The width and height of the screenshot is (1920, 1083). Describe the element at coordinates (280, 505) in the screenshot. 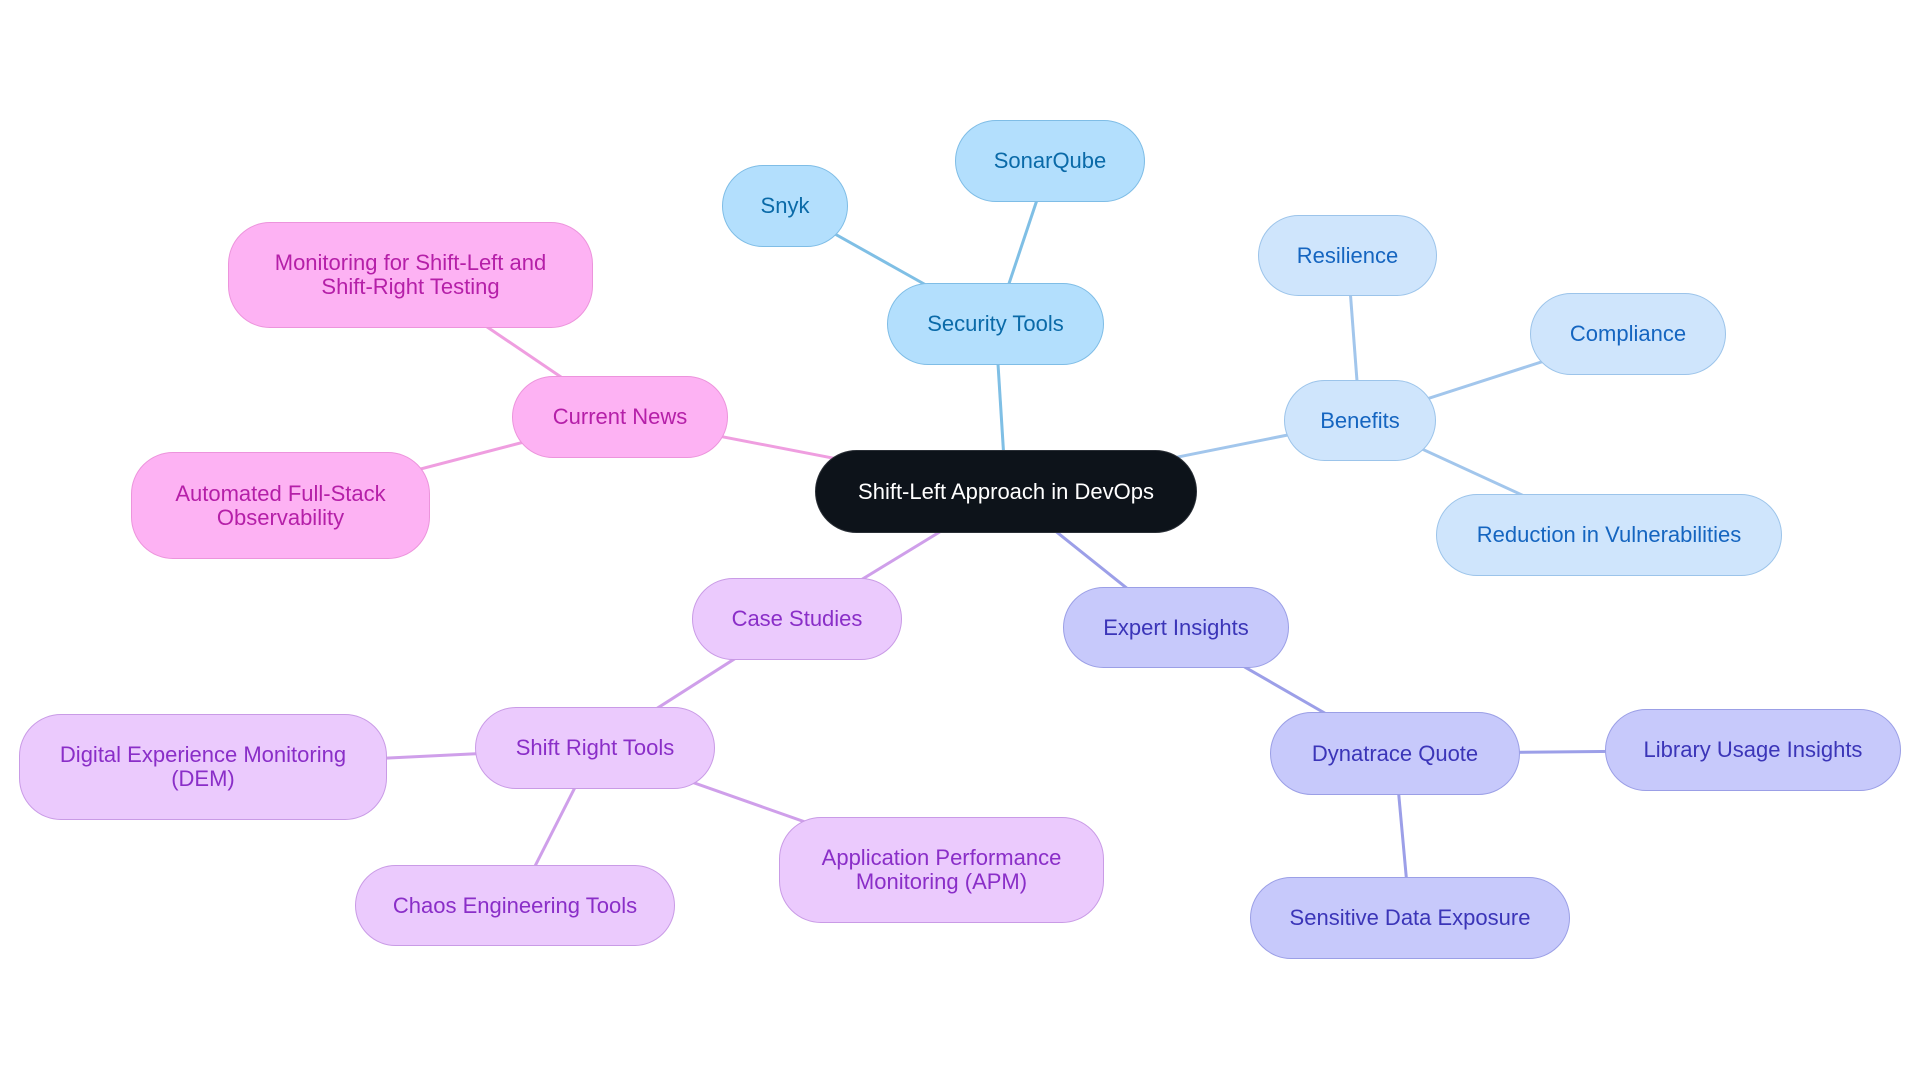

I see `node-automated-full-stack-observability: Automated Full-Stack Observability` at that location.